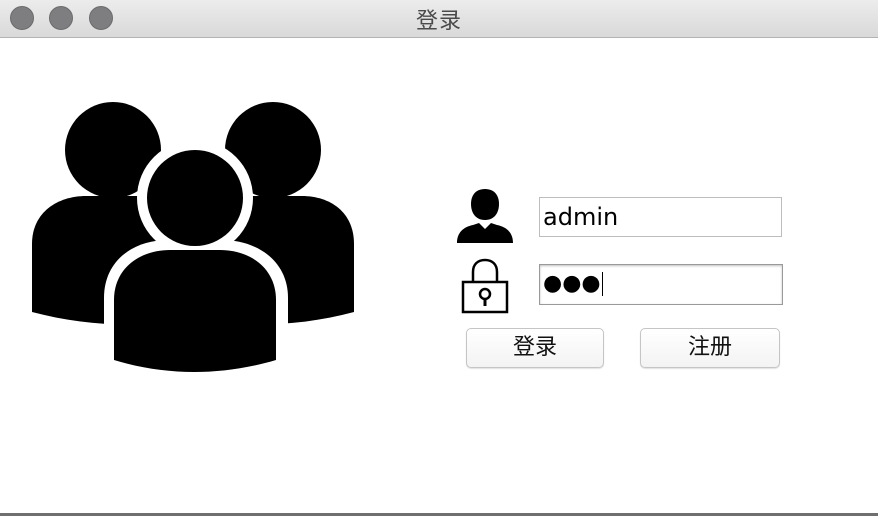 The width and height of the screenshot is (878, 516). Describe the element at coordinates (535, 348) in the screenshot. I see `login-button: 登录` at that location.